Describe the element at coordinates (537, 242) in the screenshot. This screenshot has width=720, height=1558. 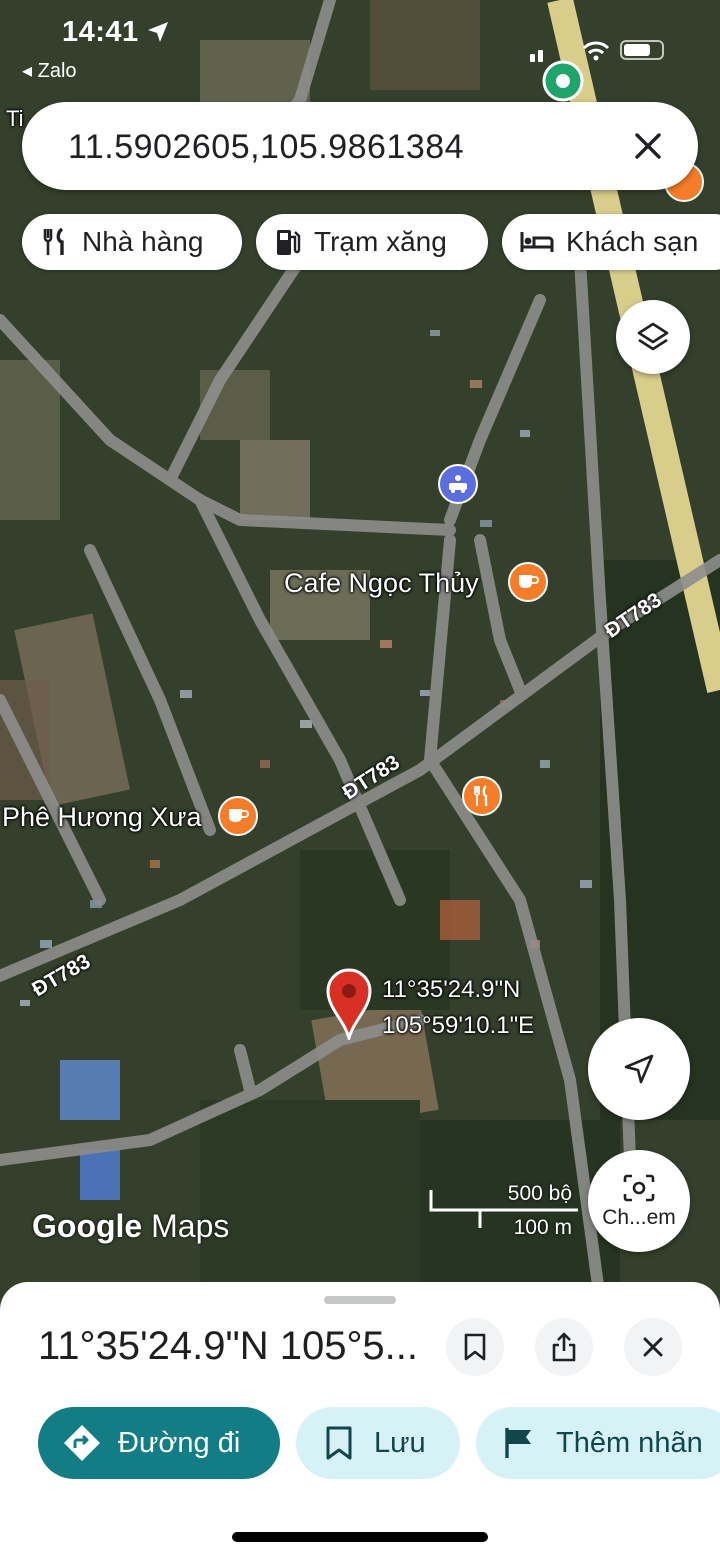
I see `hotel-icon` at that location.